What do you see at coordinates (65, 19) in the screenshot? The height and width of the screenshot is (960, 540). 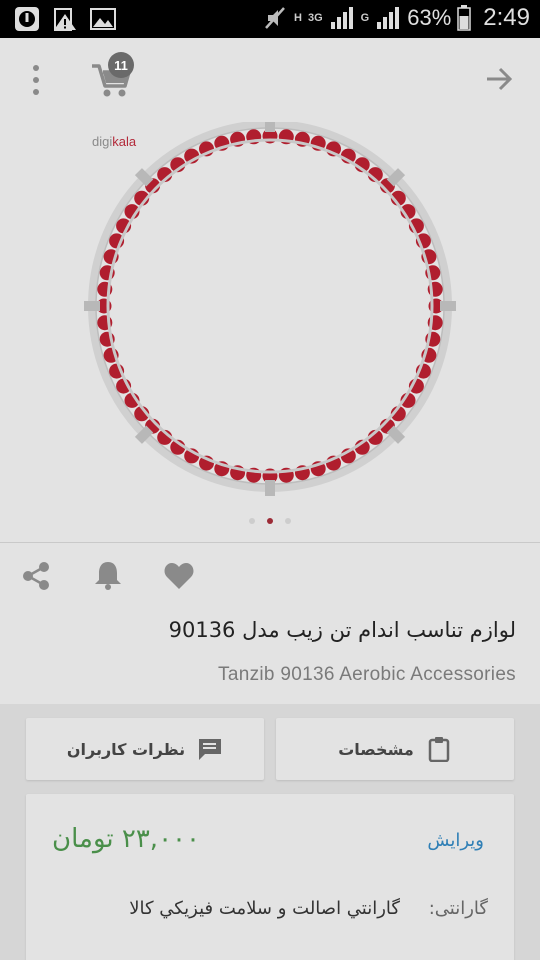 I see `warning-icon` at bounding box center [65, 19].